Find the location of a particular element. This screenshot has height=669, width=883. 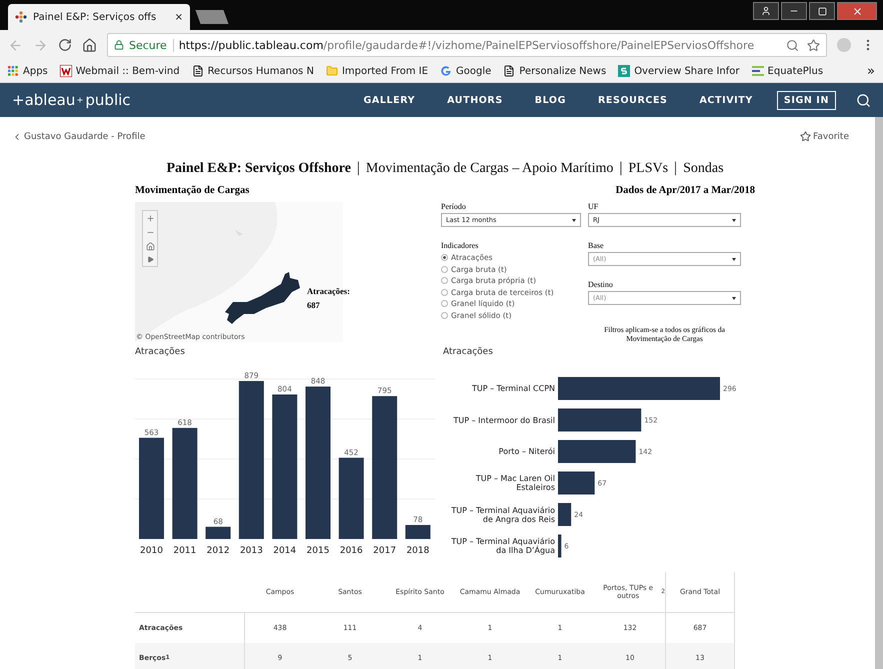

zoom-icon is located at coordinates (792, 45).